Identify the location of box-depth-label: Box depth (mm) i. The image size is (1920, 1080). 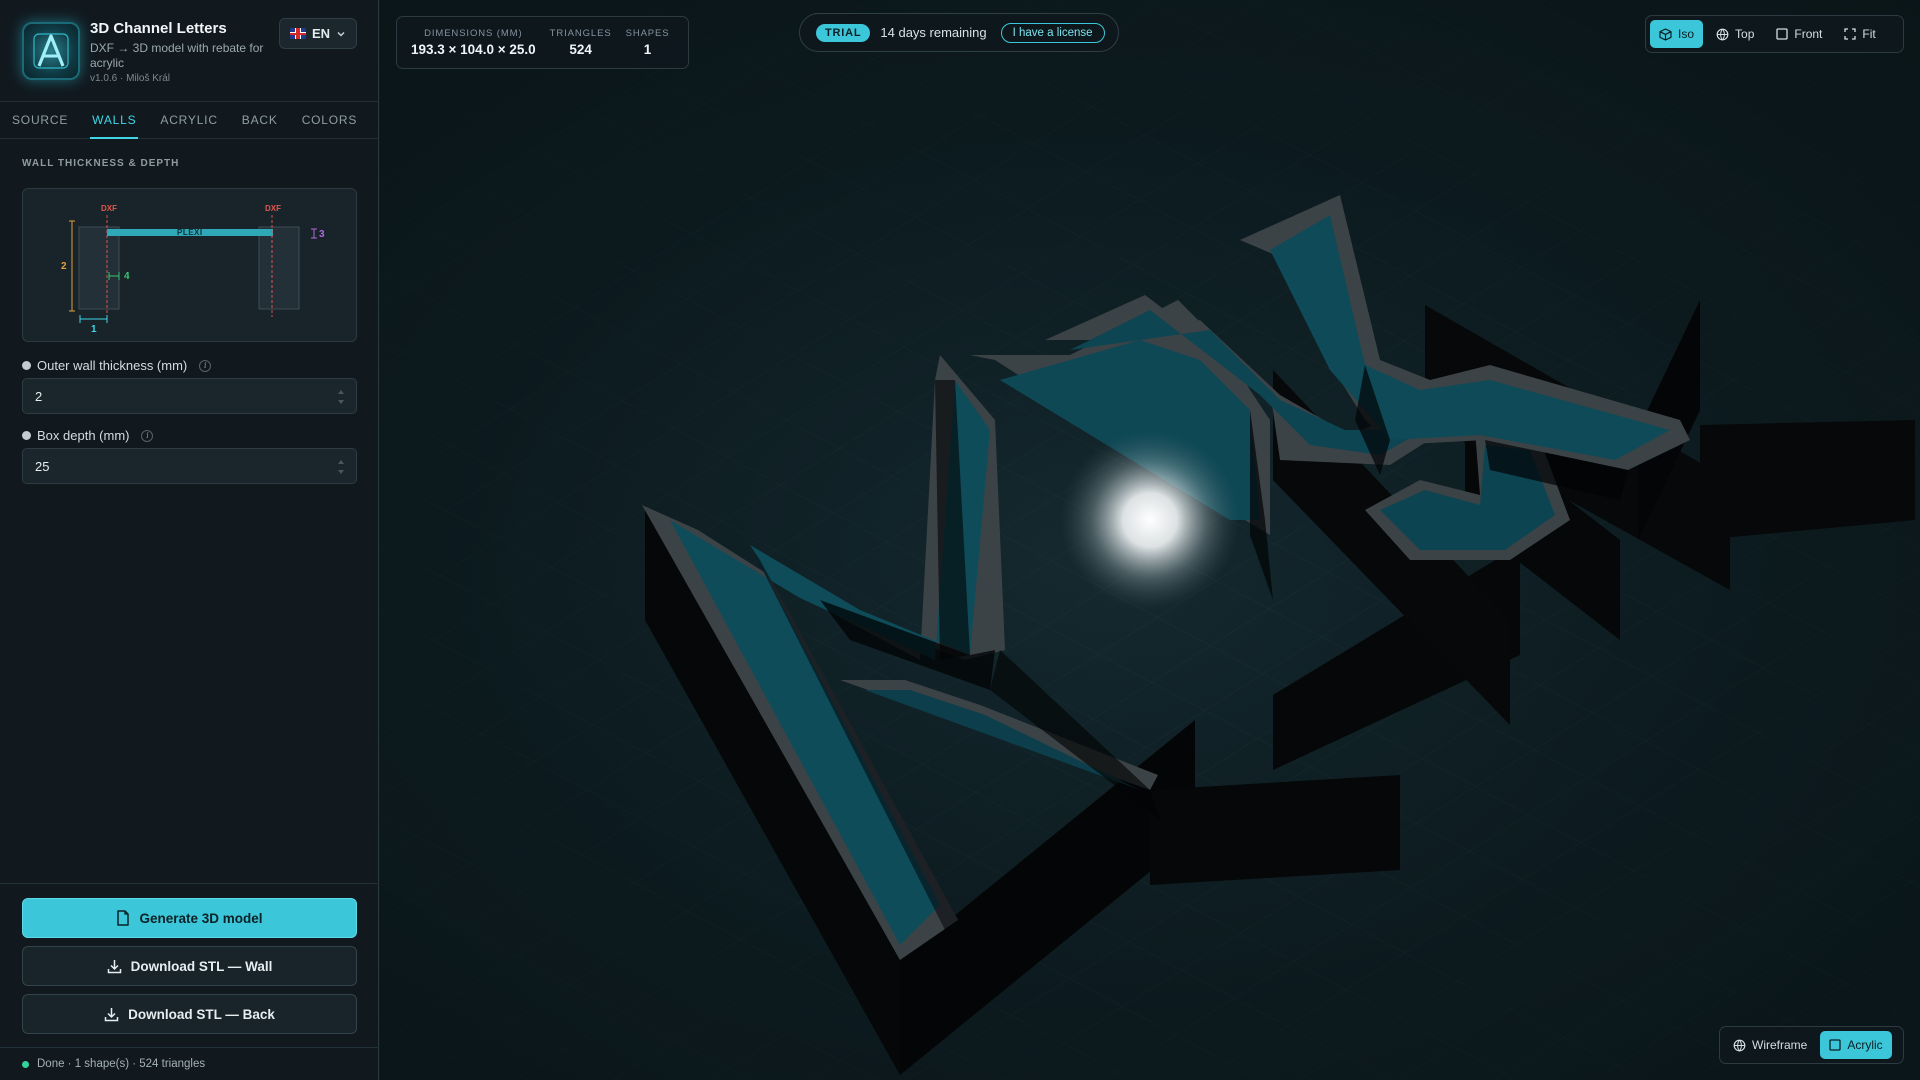
(88, 435).